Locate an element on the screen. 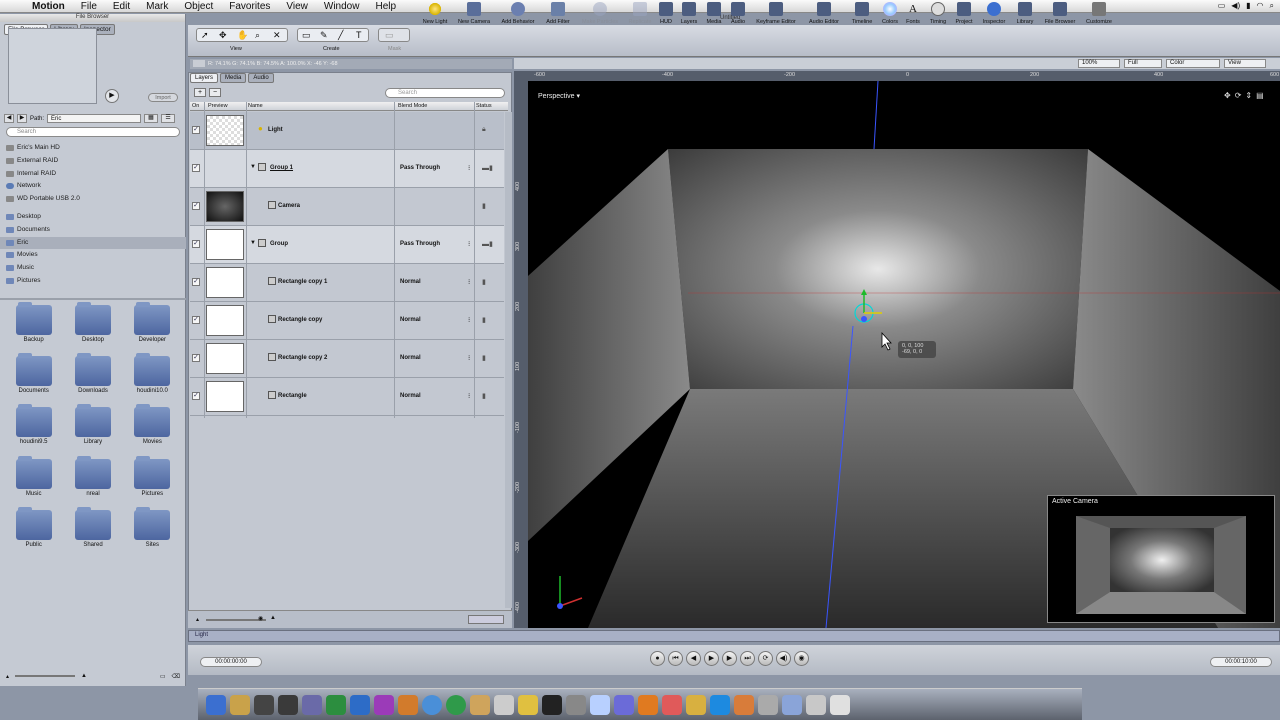 The height and width of the screenshot is (720, 1280). layer-row: ✓ Rectangle copy 1 Normal ⁝ ▮ is located at coordinates (347, 283).